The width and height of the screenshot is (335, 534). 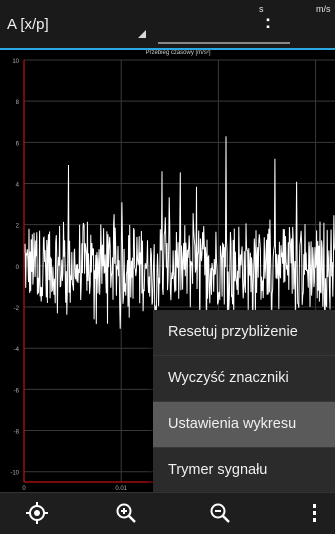 What do you see at coordinates (244, 379) in the screenshot?
I see `menu-item-clear-markers: Wyczyść znaczniki` at bounding box center [244, 379].